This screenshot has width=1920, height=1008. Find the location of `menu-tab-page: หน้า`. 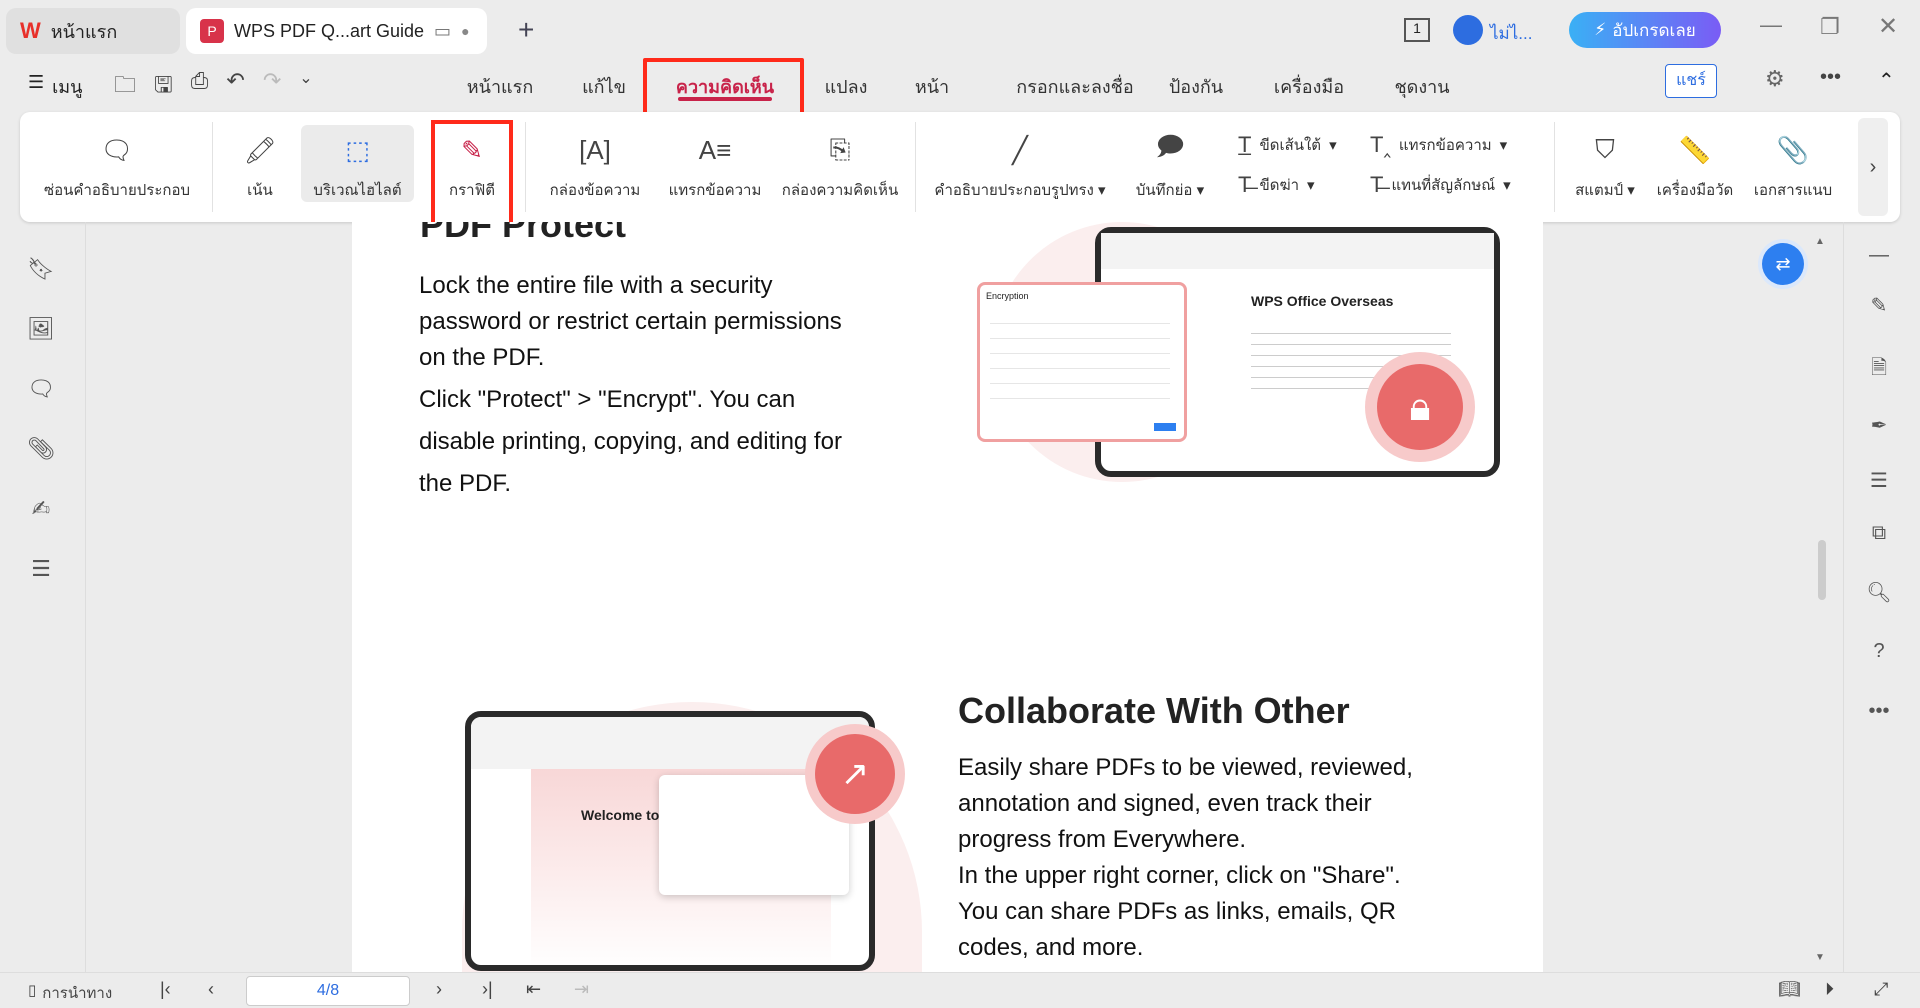

menu-tab-page: หน้า is located at coordinates (932, 86).